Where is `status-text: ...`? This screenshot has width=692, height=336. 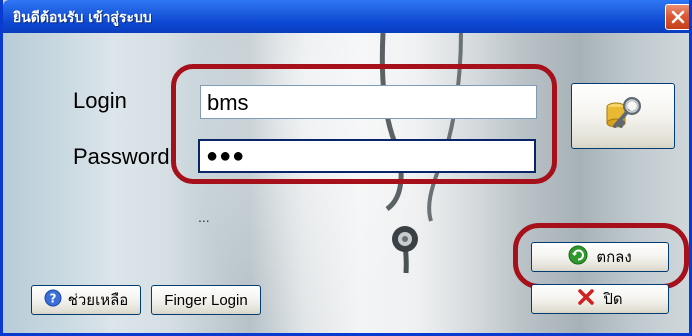 status-text: ... is located at coordinates (204, 217).